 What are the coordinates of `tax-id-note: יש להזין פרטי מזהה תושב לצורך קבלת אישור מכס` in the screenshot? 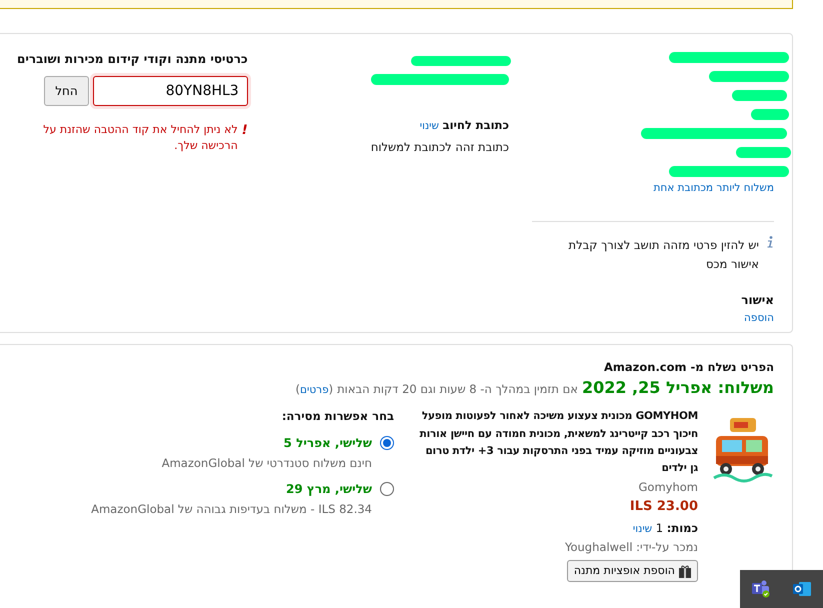 It's located at (663, 255).